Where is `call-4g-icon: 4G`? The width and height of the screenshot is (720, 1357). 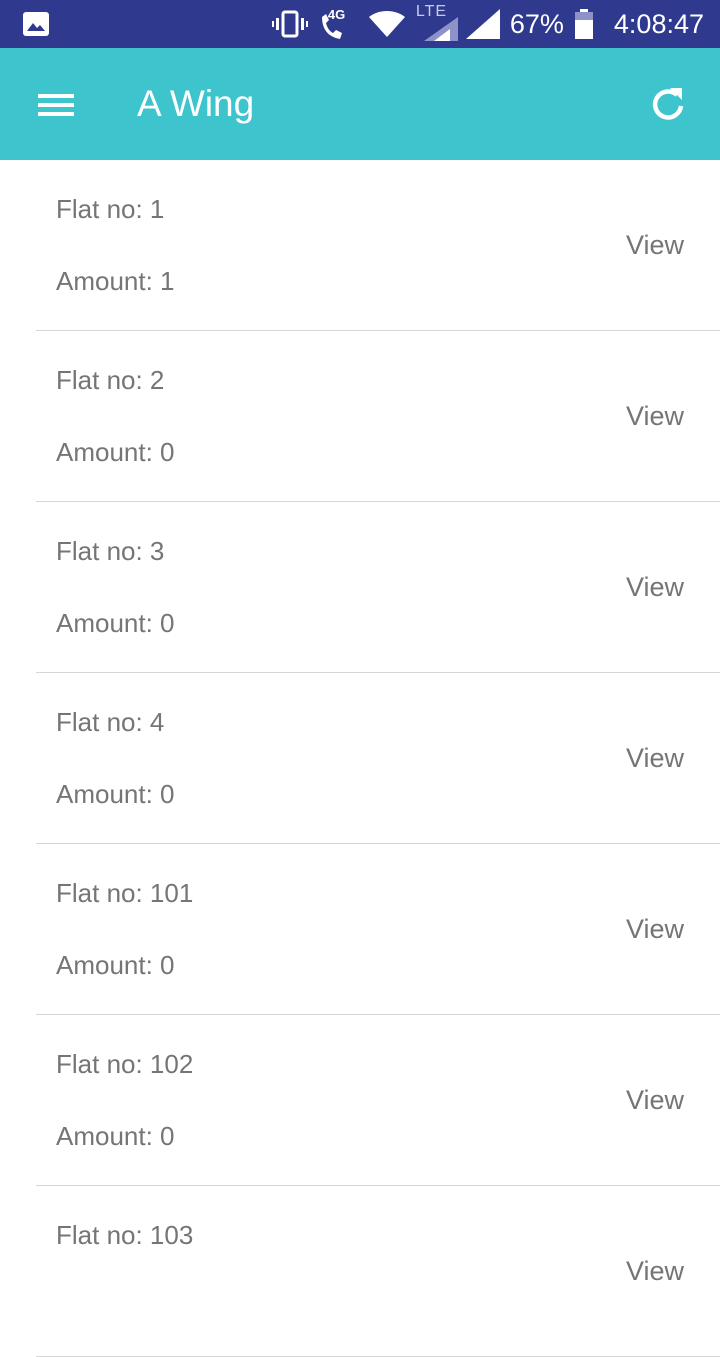 call-4g-icon: 4G is located at coordinates (338, 23).